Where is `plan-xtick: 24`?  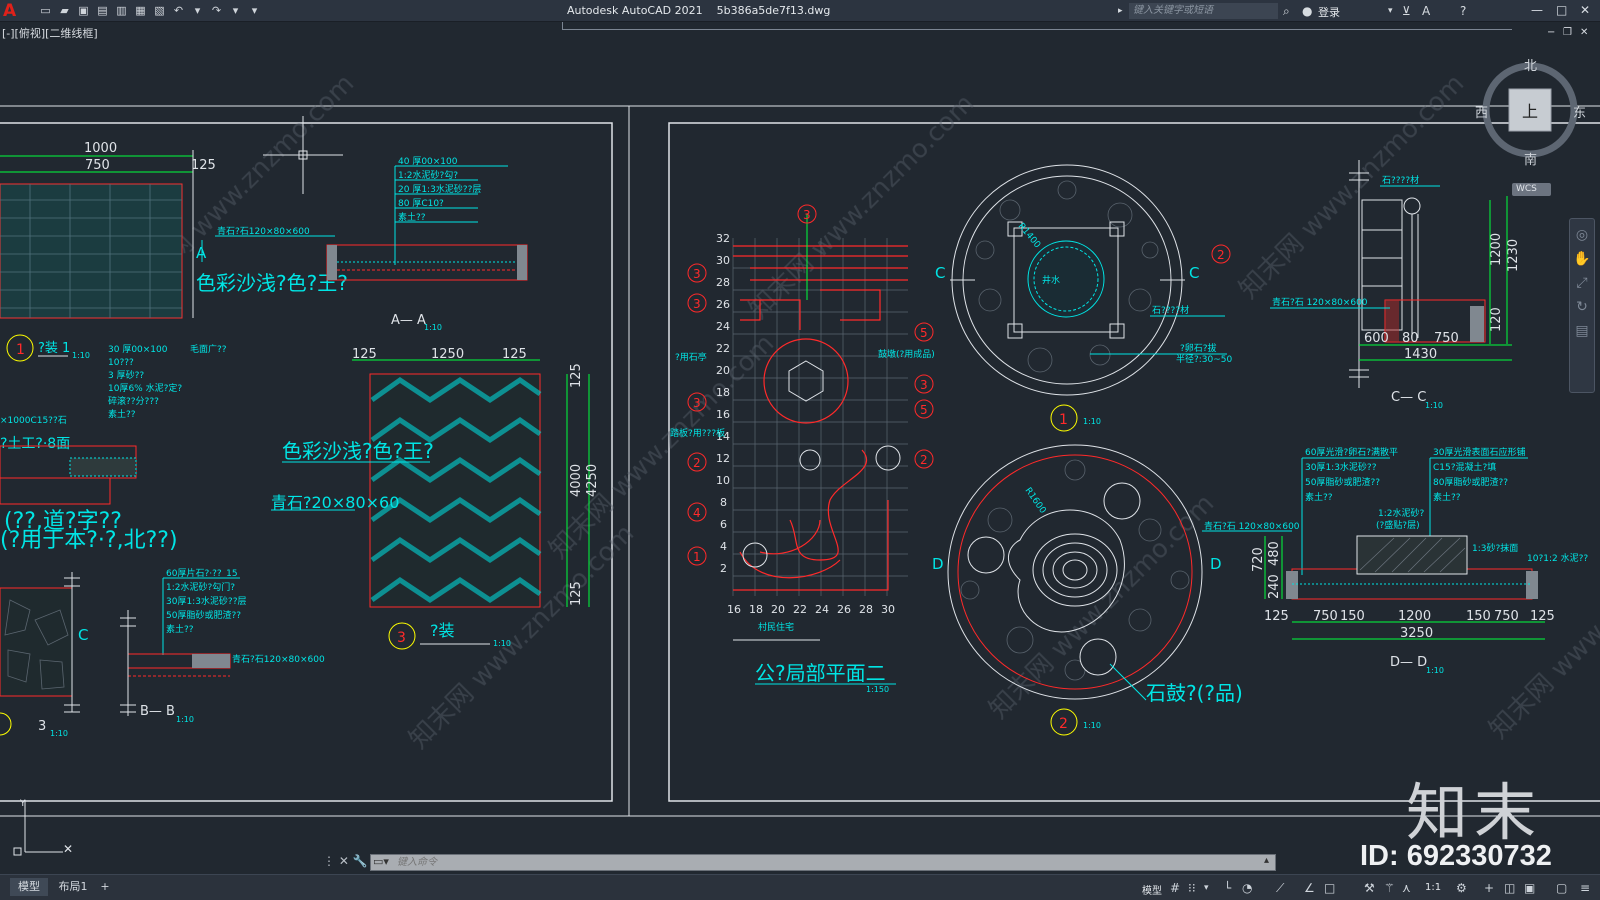
plan-xtick: 24 is located at coordinates (822, 609).